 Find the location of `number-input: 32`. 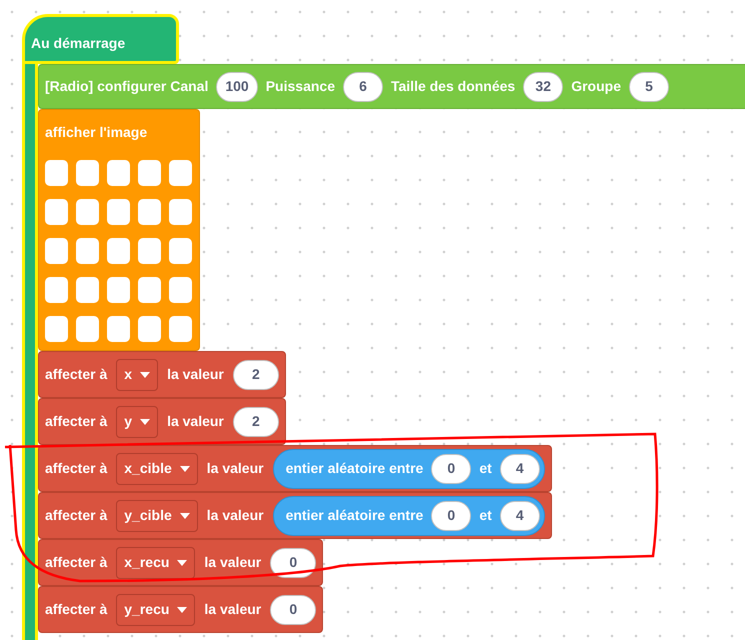

number-input: 32 is located at coordinates (543, 87).